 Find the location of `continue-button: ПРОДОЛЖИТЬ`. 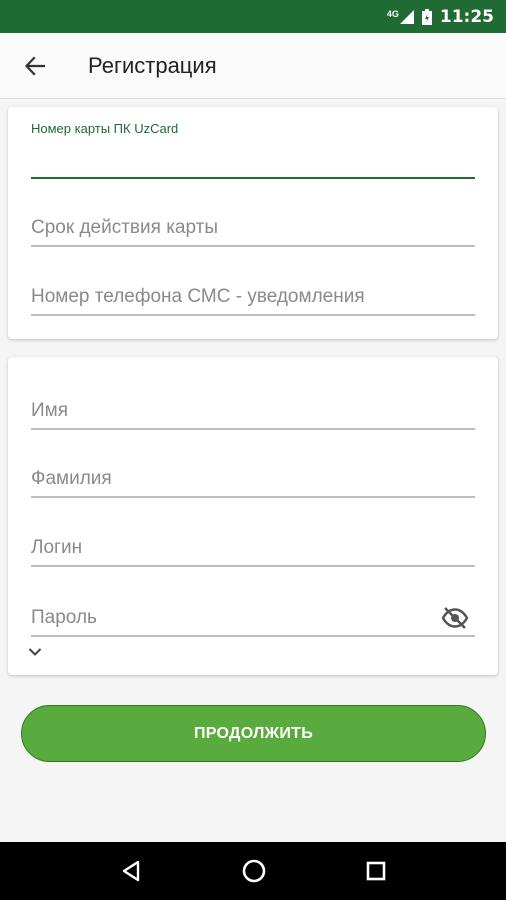

continue-button: ПРОДОЛЖИТЬ is located at coordinates (253, 733).